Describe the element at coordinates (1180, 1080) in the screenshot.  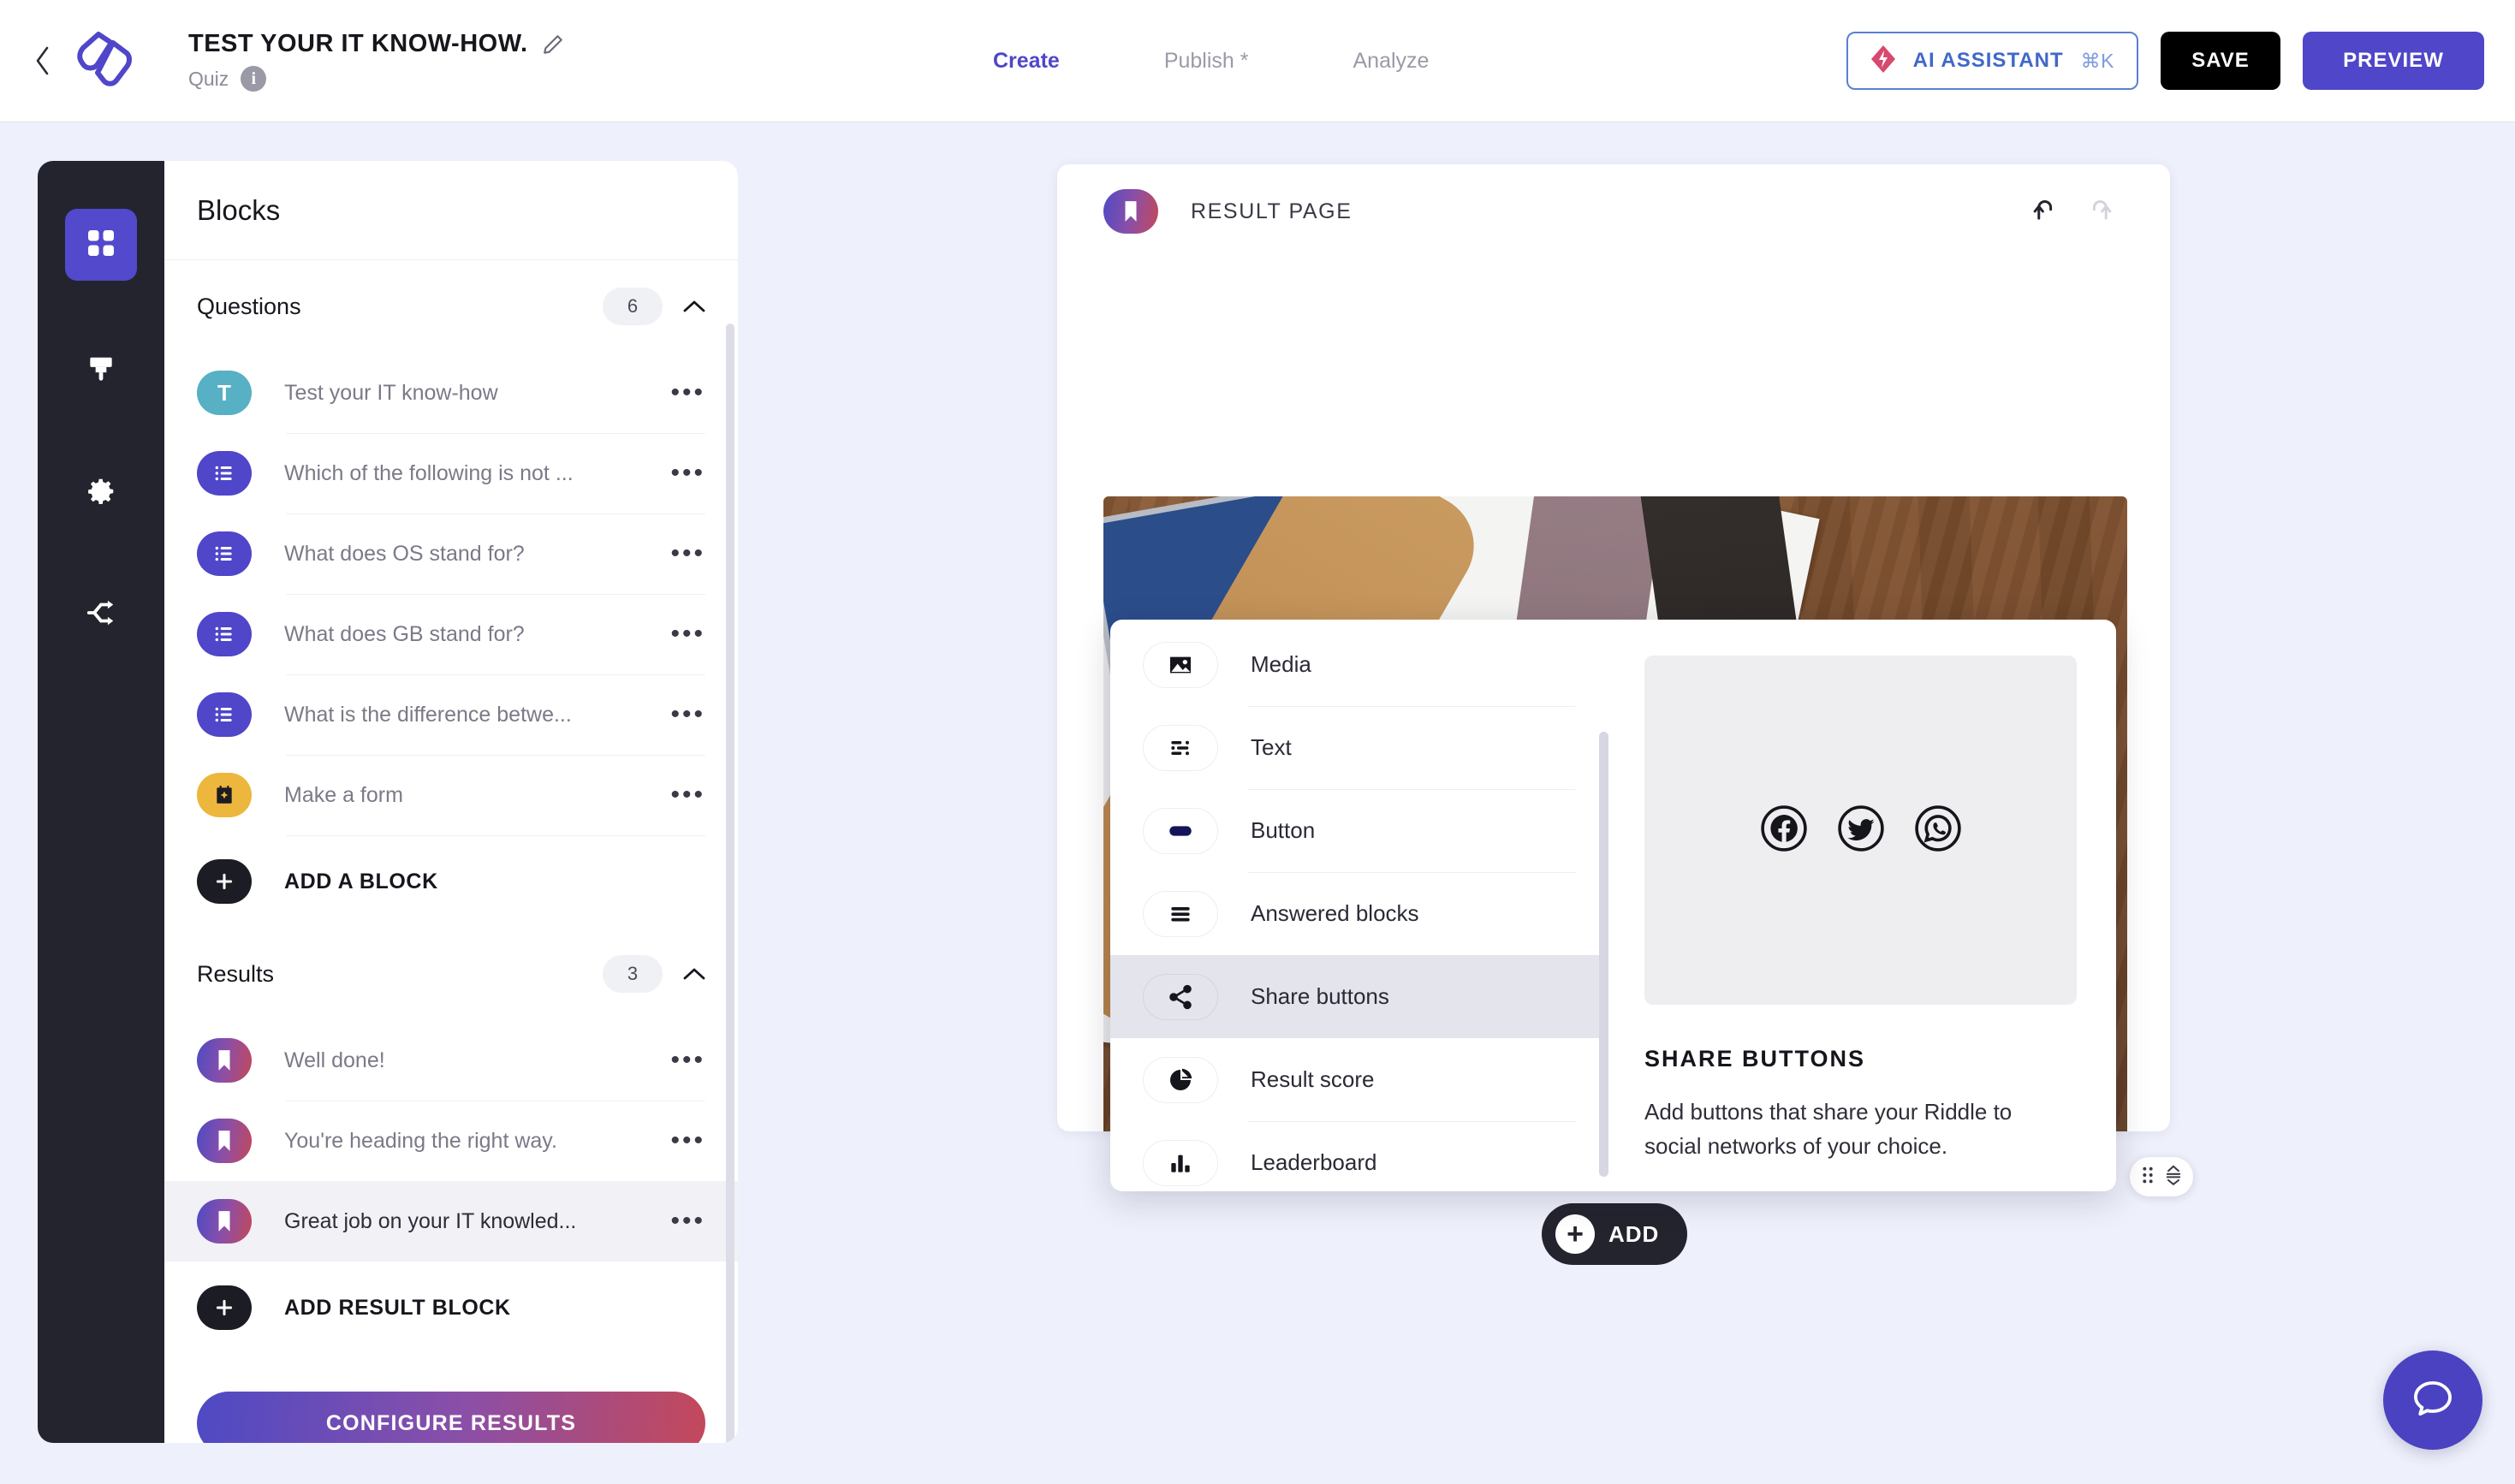
I see `pie-chart-icon` at that location.